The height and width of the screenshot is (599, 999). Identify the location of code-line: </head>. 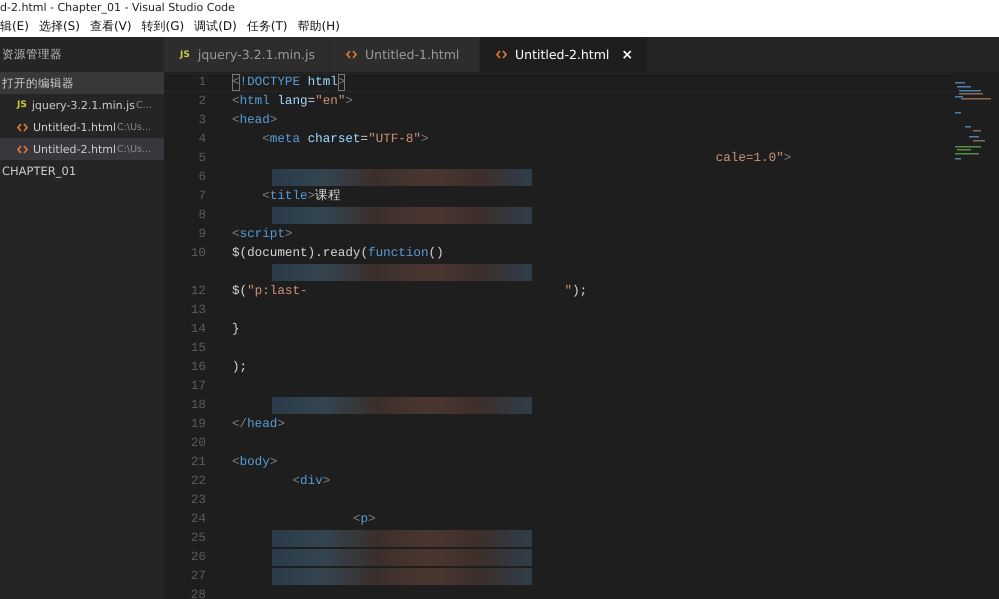
(258, 424).